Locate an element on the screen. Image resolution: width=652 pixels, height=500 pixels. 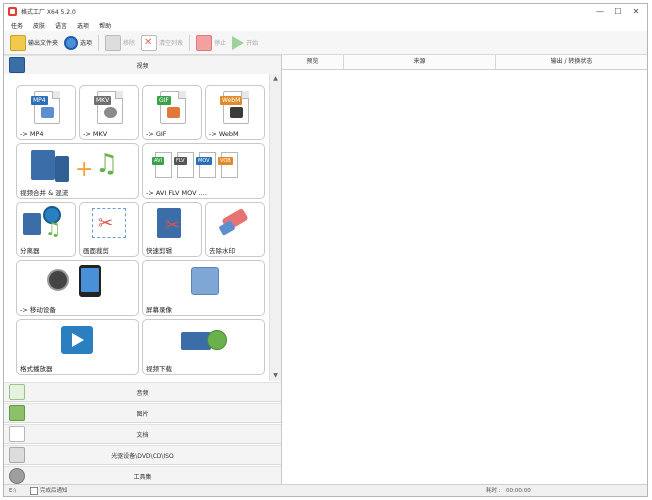
menu-help: 帮助 is located at coordinates (105, 25).